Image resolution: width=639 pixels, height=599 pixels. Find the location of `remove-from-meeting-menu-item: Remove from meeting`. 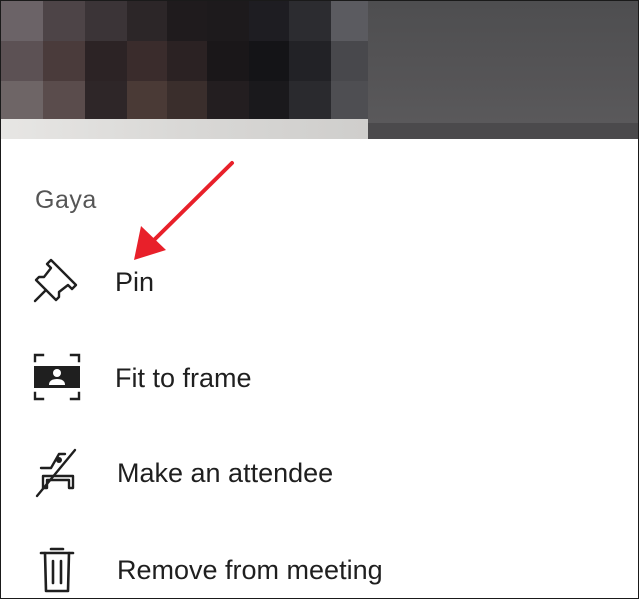

remove-from-meeting-menu-item: Remove from meeting is located at coordinates (319, 563).